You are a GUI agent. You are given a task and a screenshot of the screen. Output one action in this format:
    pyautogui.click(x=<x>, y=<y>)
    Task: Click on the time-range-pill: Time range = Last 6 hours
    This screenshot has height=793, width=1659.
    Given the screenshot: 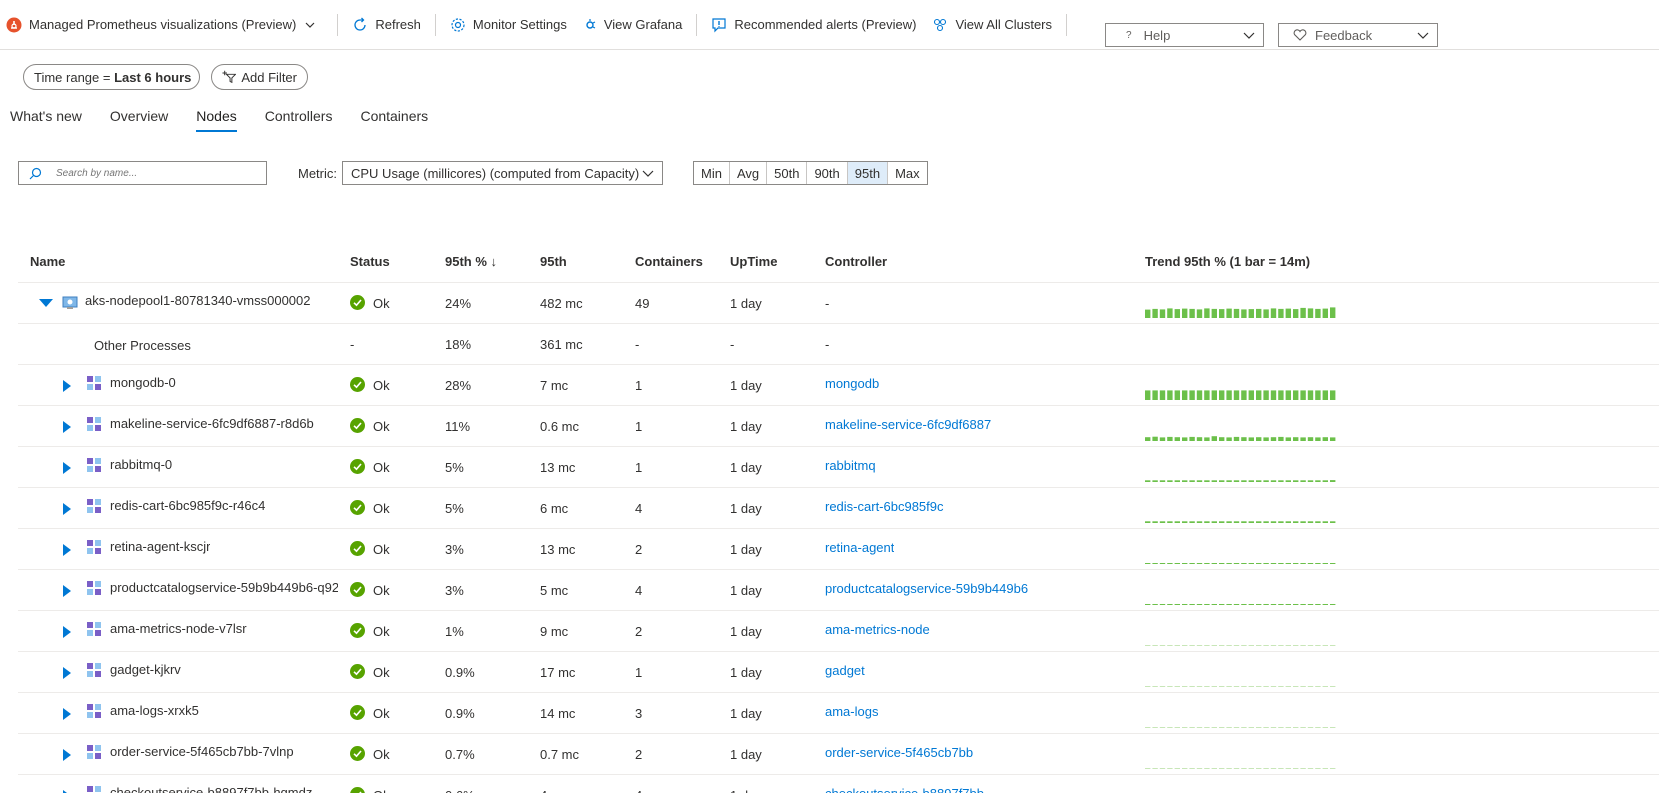 What is the action you would take?
    pyautogui.click(x=111, y=77)
    